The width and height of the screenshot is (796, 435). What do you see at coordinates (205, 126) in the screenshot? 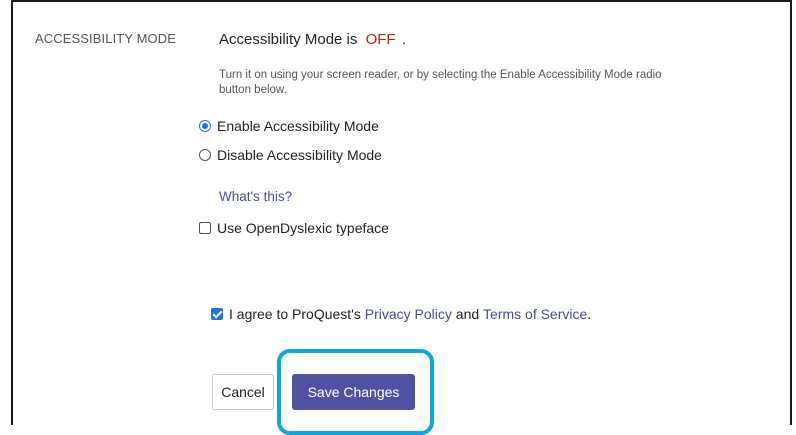
I see `enable-accessibility-radio` at bounding box center [205, 126].